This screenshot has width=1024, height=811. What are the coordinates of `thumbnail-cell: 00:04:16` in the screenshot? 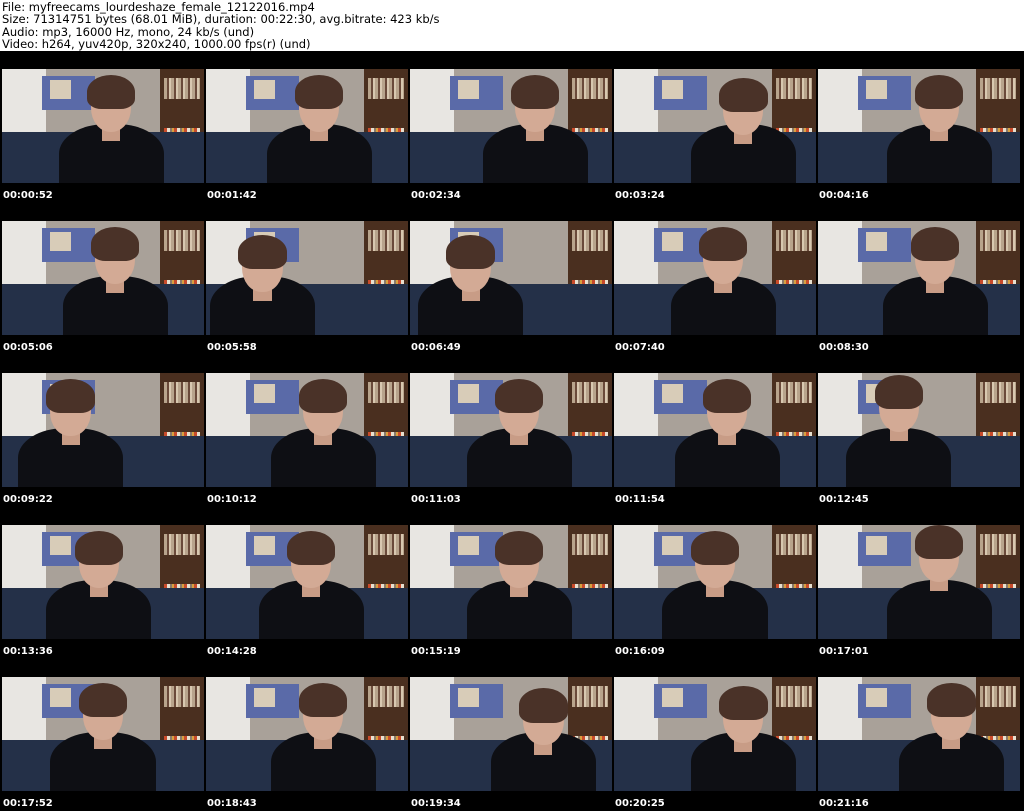 It's located at (918, 127).